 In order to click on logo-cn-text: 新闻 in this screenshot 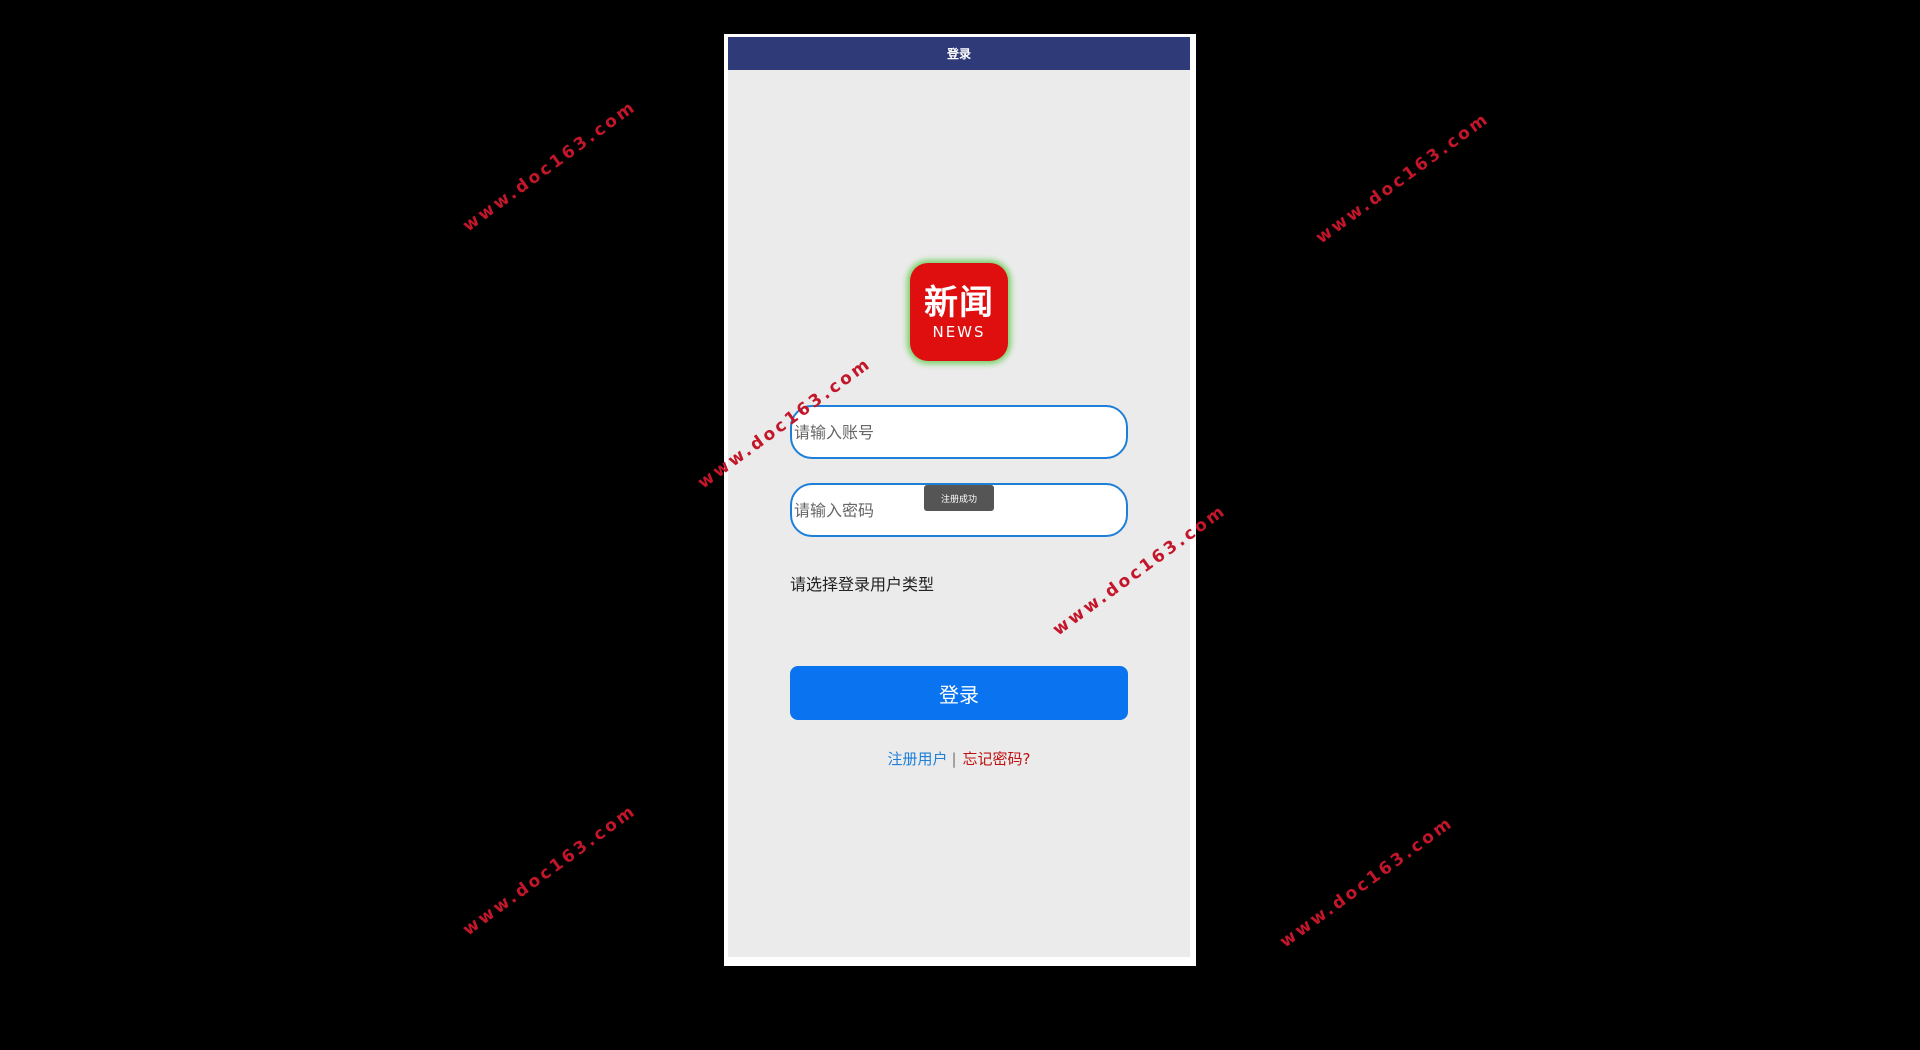, I will do `click(959, 303)`.